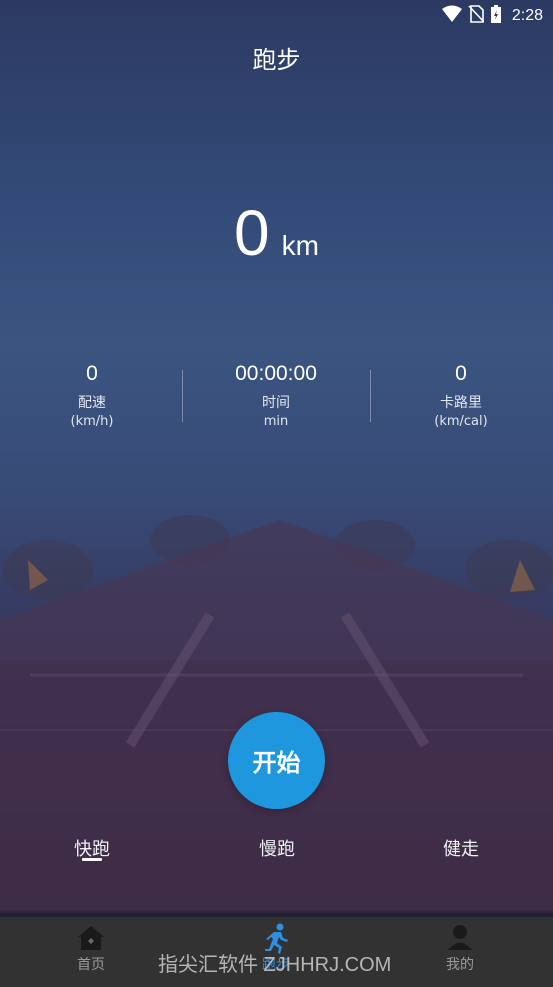 This screenshot has width=553, height=987. I want to click on stat-pace: 0 配速 (km/h), so click(92, 396).